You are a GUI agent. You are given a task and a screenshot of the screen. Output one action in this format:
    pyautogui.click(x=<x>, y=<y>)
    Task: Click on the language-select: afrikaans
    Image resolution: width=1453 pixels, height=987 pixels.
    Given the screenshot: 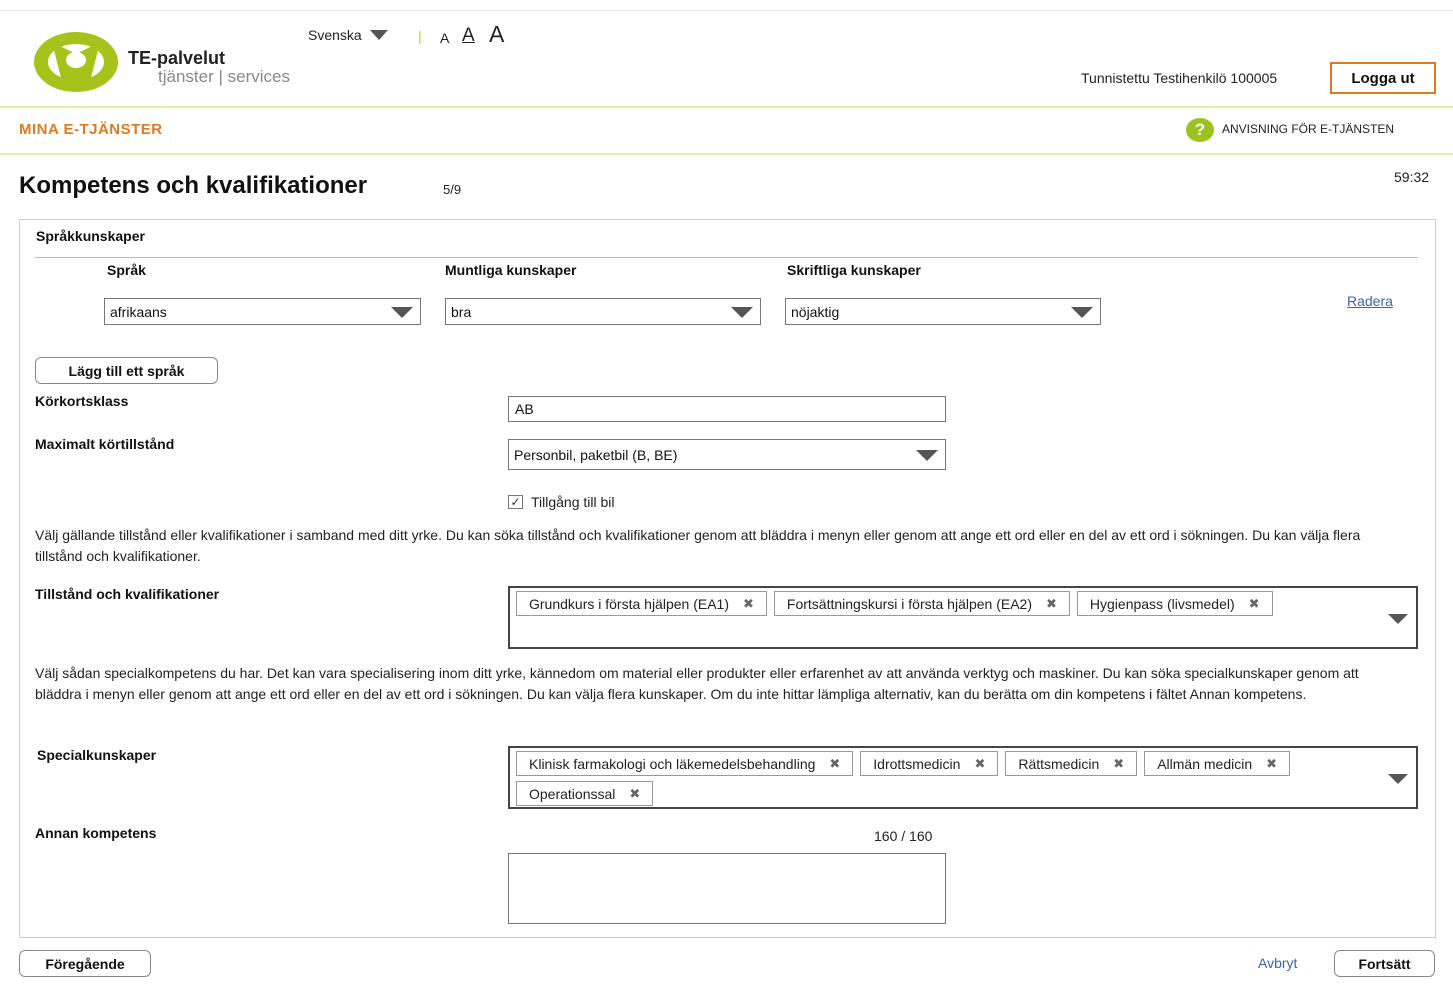 What is the action you would take?
    pyautogui.click(x=262, y=311)
    